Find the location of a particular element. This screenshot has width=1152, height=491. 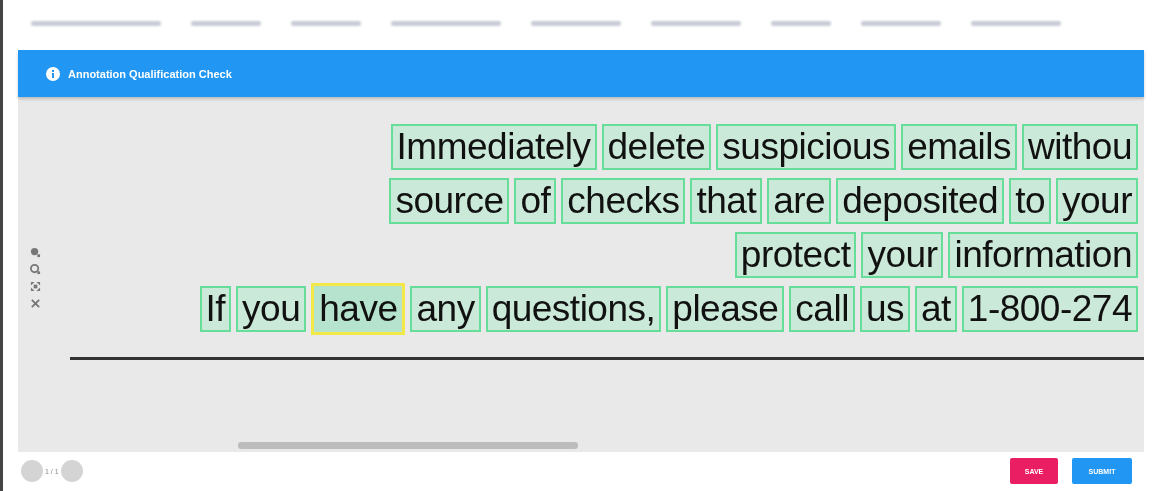

word-box: us is located at coordinates (884, 309).